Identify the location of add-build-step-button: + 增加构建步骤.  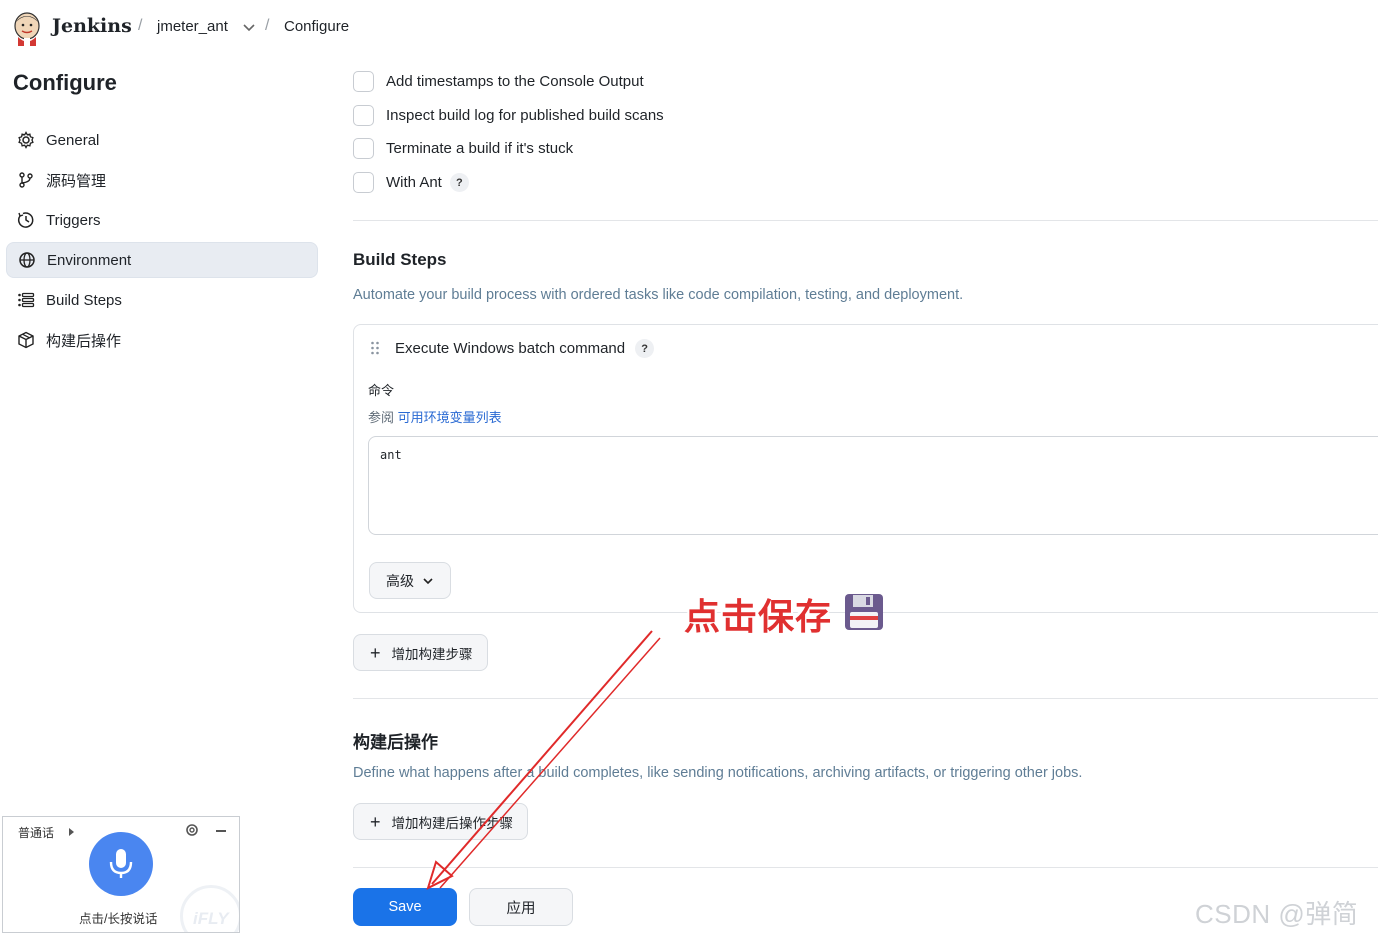
(420, 652).